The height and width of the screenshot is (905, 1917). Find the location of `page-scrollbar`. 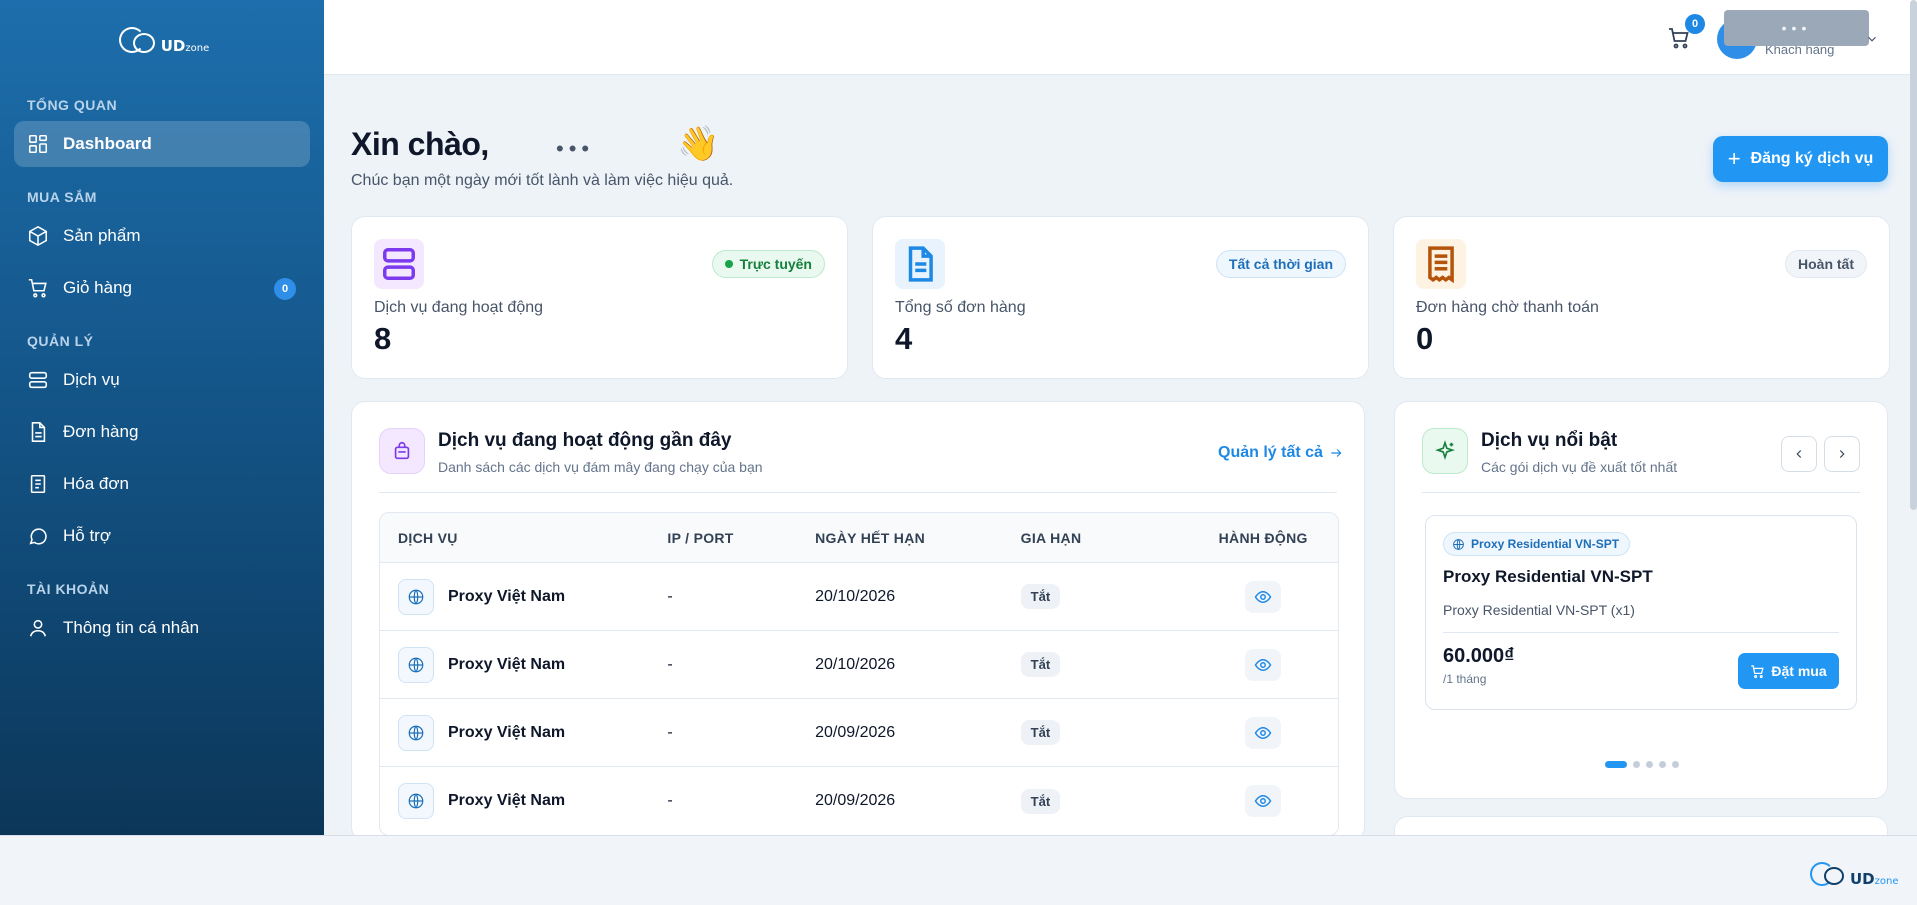

page-scrollbar is located at coordinates (1913, 255).